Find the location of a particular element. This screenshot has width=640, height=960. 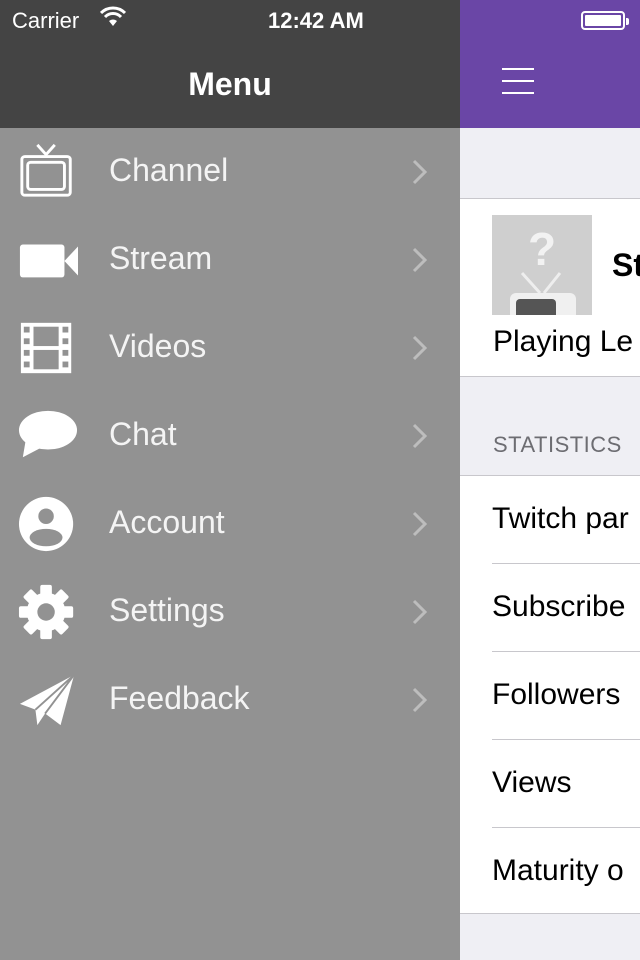

statistics-header: STATISTICS is located at coordinates (557, 444).